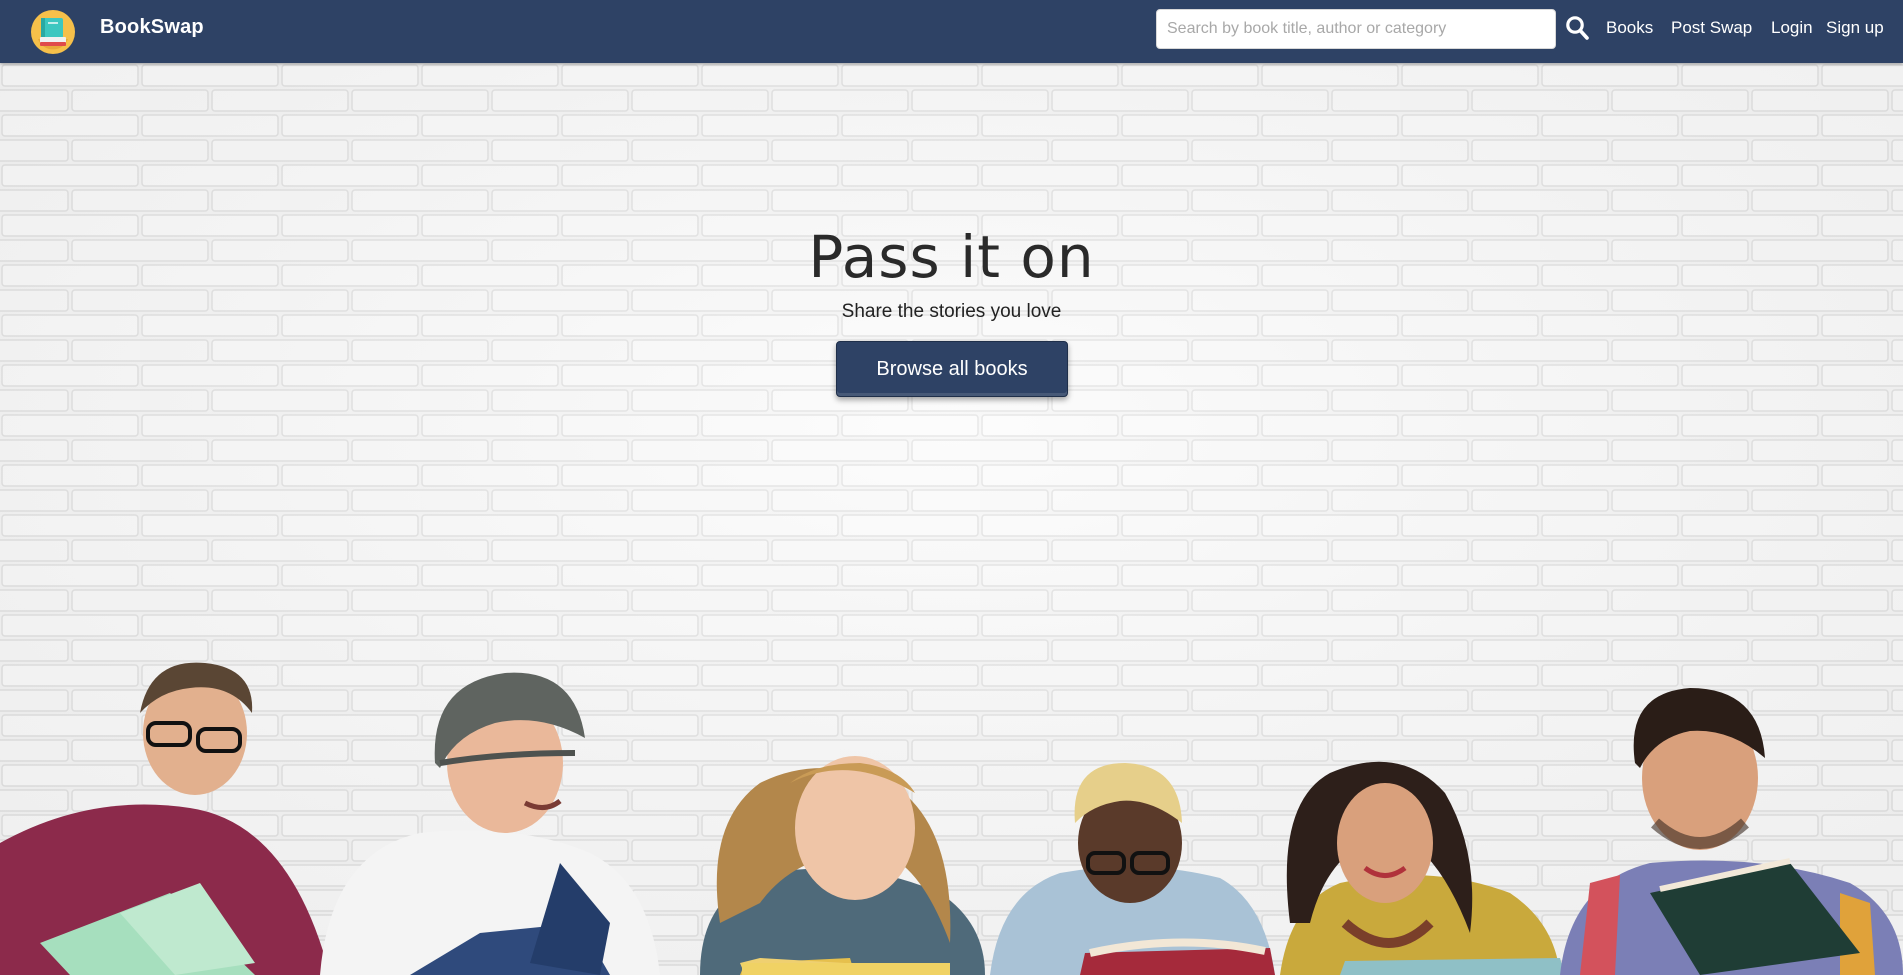 This screenshot has height=975, width=1903. I want to click on hero-title: Pass it on, so click(951, 257).